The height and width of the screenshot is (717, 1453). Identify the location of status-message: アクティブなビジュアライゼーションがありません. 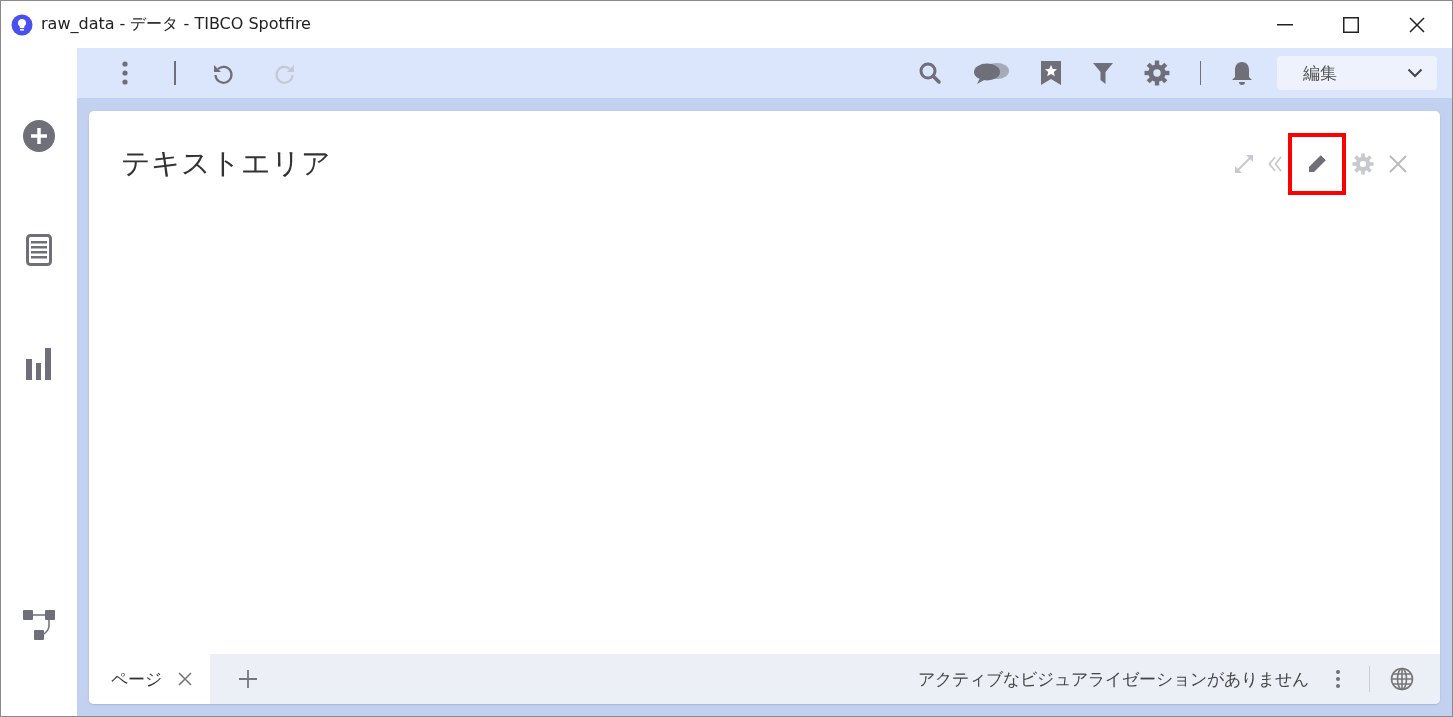
(1113, 679).